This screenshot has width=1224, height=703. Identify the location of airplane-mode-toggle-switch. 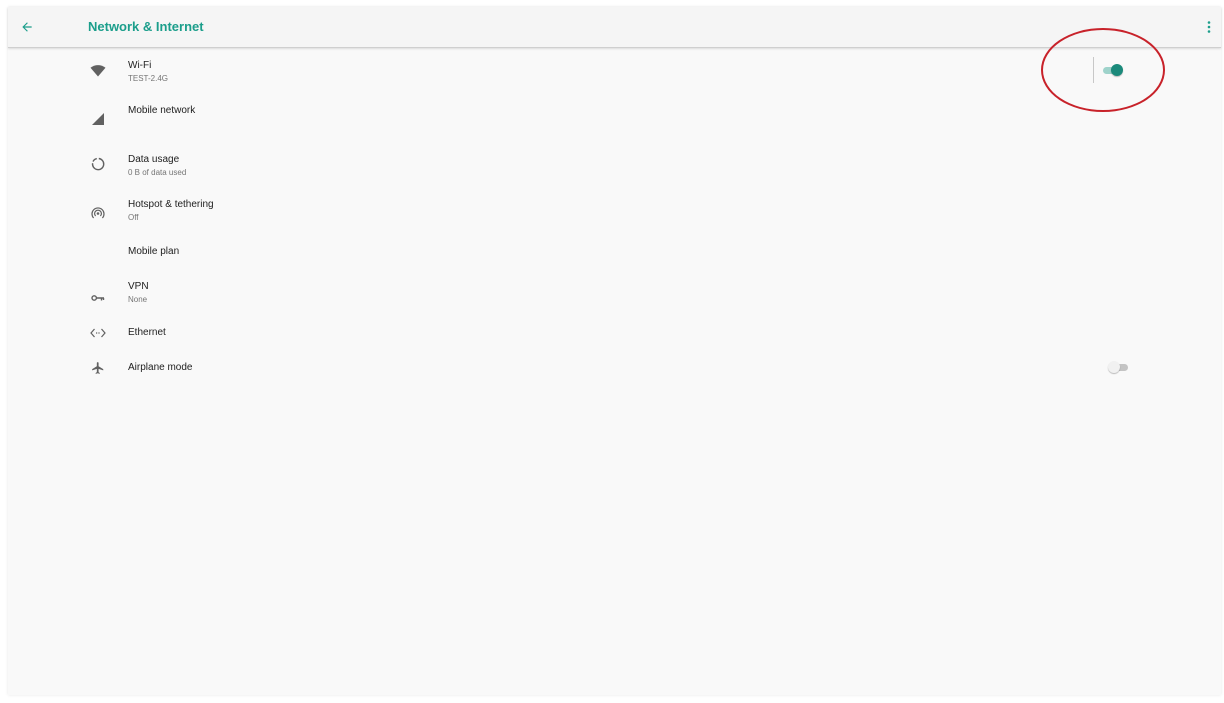
(1119, 367).